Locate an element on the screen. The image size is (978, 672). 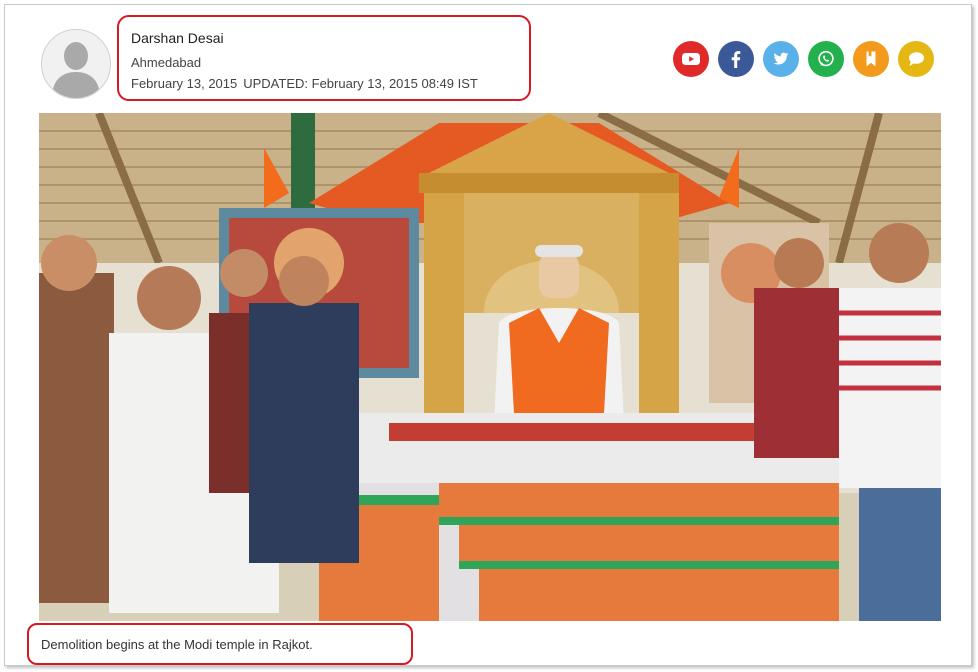
comment-icon is located at coordinates (916, 59).